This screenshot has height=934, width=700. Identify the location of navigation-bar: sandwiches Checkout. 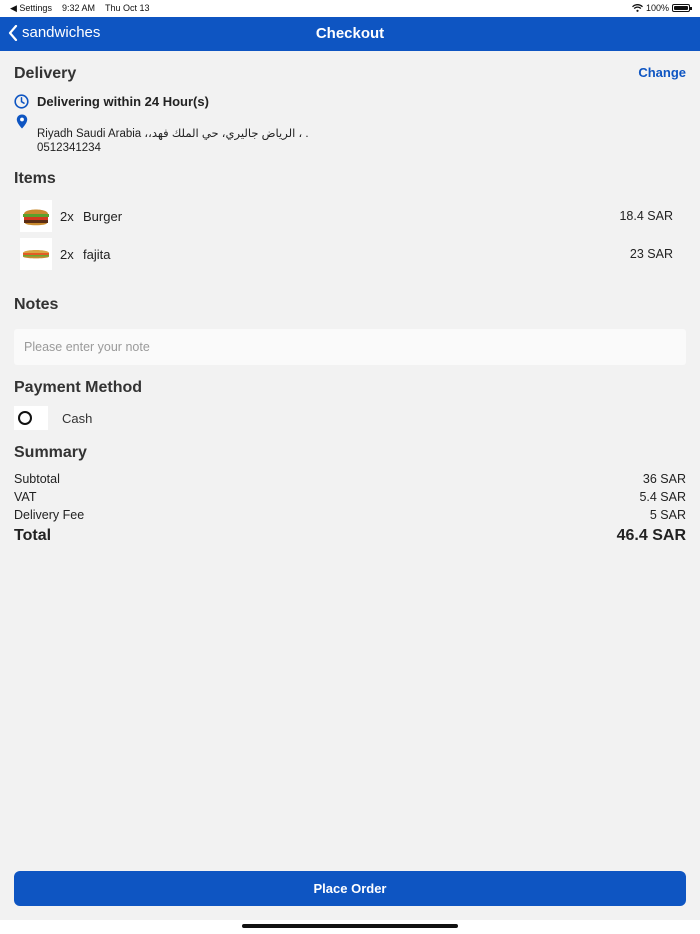
(350, 34).